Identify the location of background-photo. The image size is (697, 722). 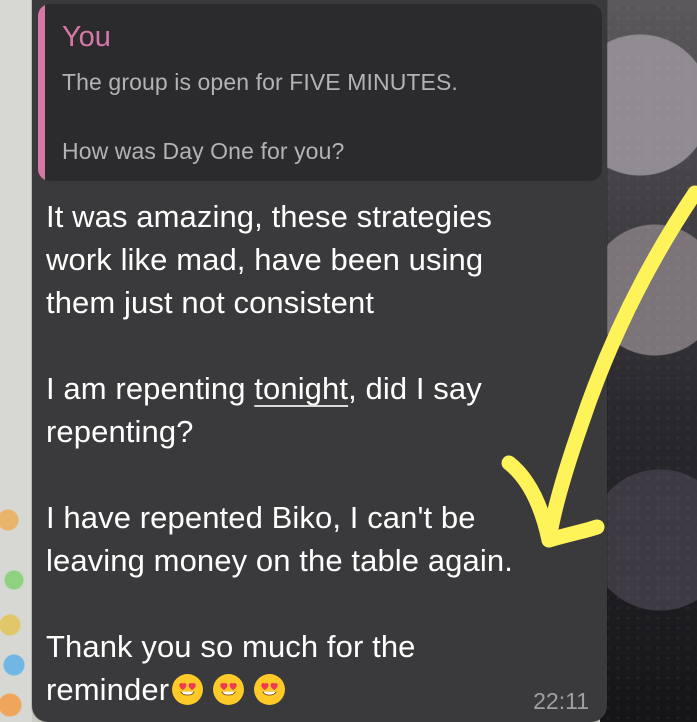
(648, 361).